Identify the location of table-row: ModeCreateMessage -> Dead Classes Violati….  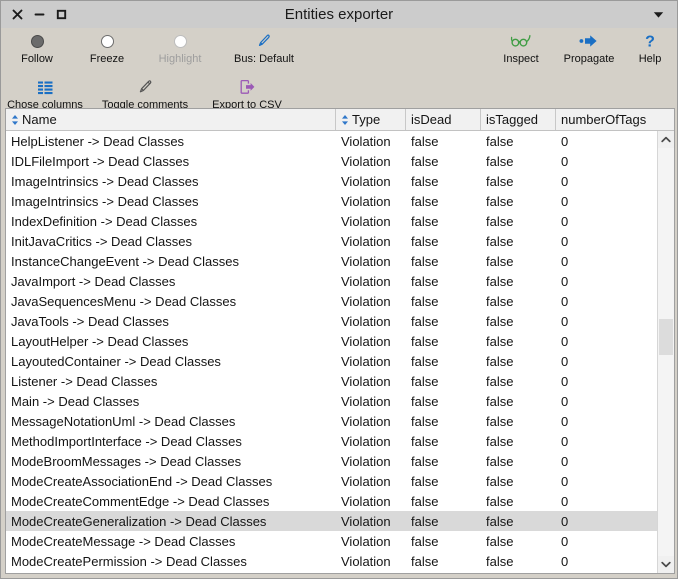
(340, 541).